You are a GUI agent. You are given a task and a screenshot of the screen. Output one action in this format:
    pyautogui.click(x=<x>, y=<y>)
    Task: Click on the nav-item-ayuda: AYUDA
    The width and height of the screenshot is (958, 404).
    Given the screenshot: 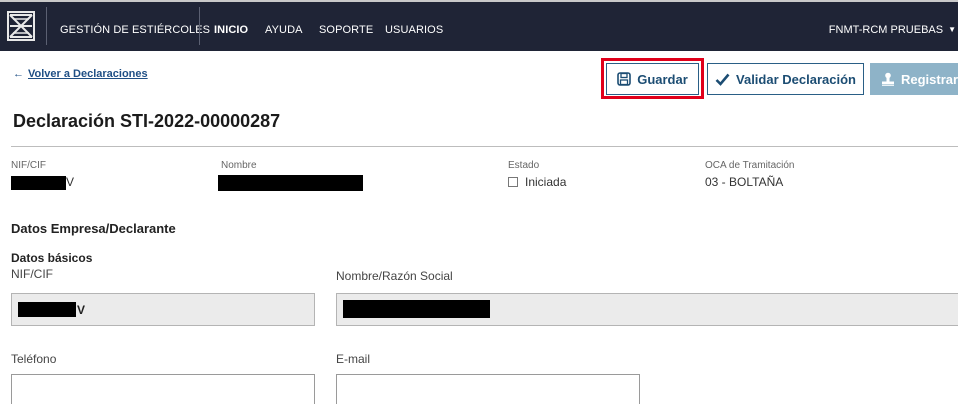 What is the action you would take?
    pyautogui.click(x=284, y=30)
    